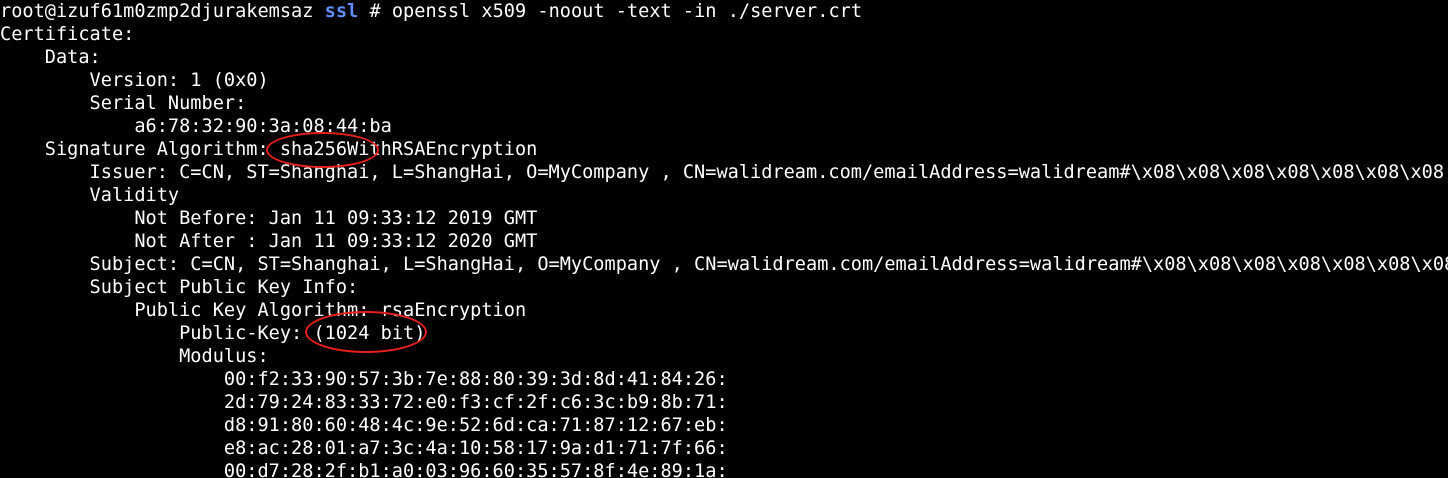 Image resolution: width=1448 pixels, height=478 pixels. Describe the element at coordinates (50, 57) in the screenshot. I see `output-line-data: Data:` at that location.